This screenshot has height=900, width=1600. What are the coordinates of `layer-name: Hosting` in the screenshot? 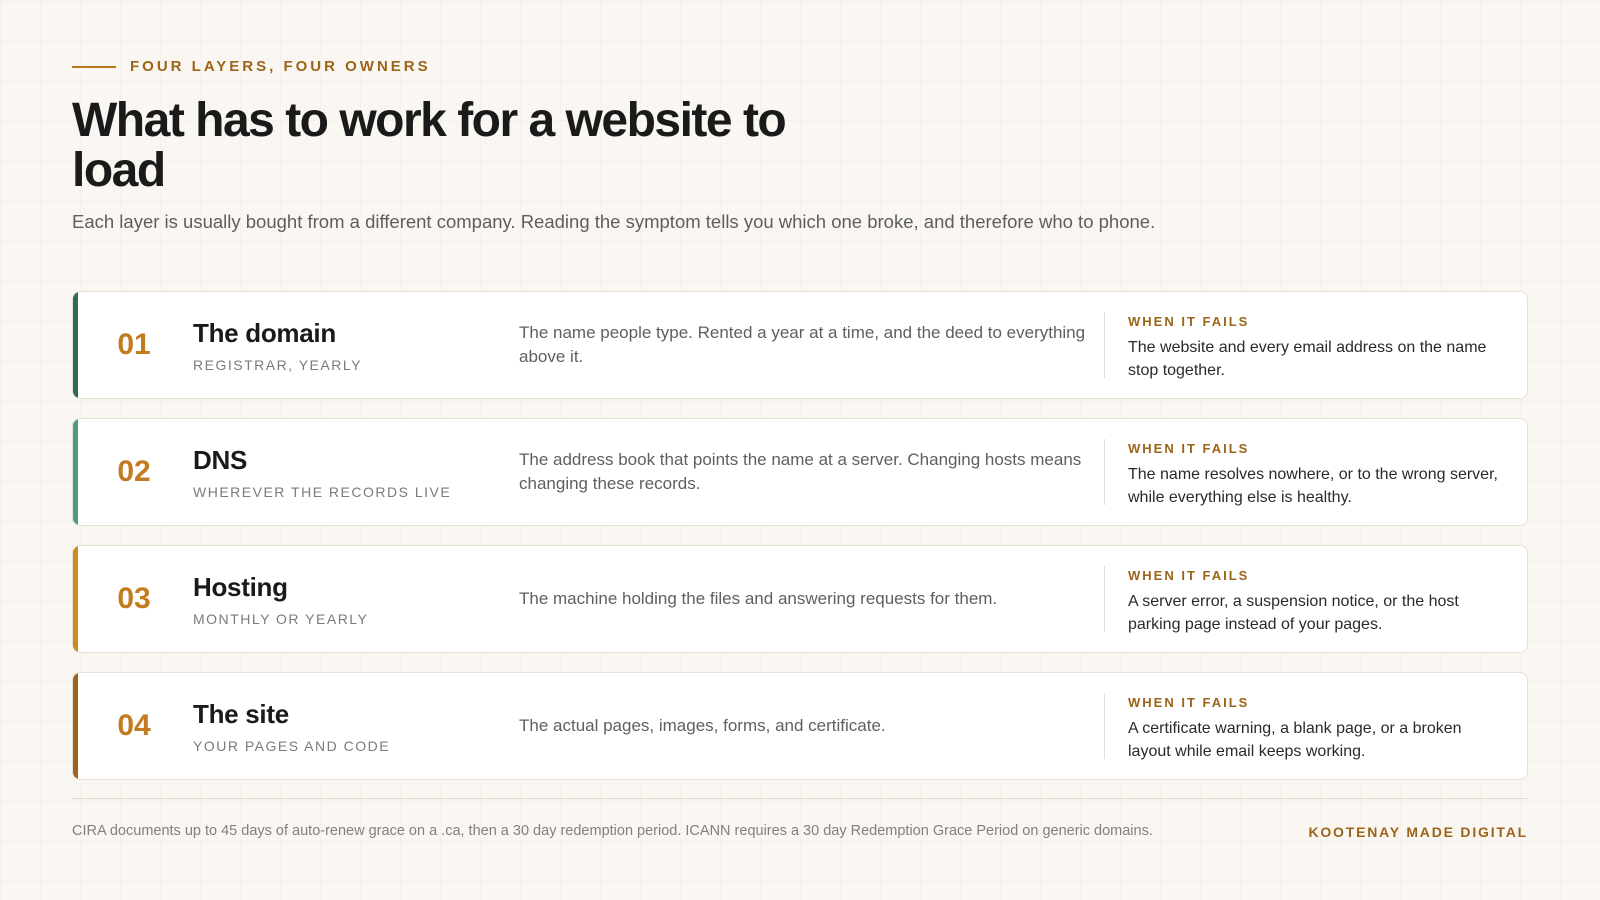 It's located at (240, 587).